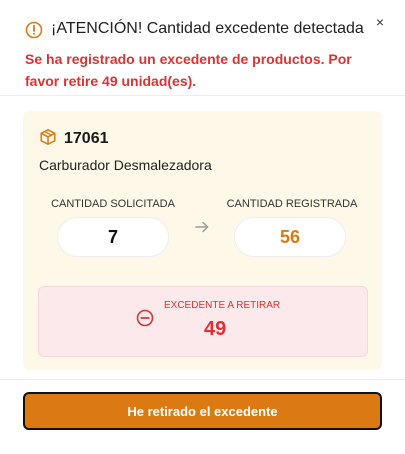 Image resolution: width=405 pixels, height=454 pixels. I want to click on close-icon: ×, so click(380, 22).